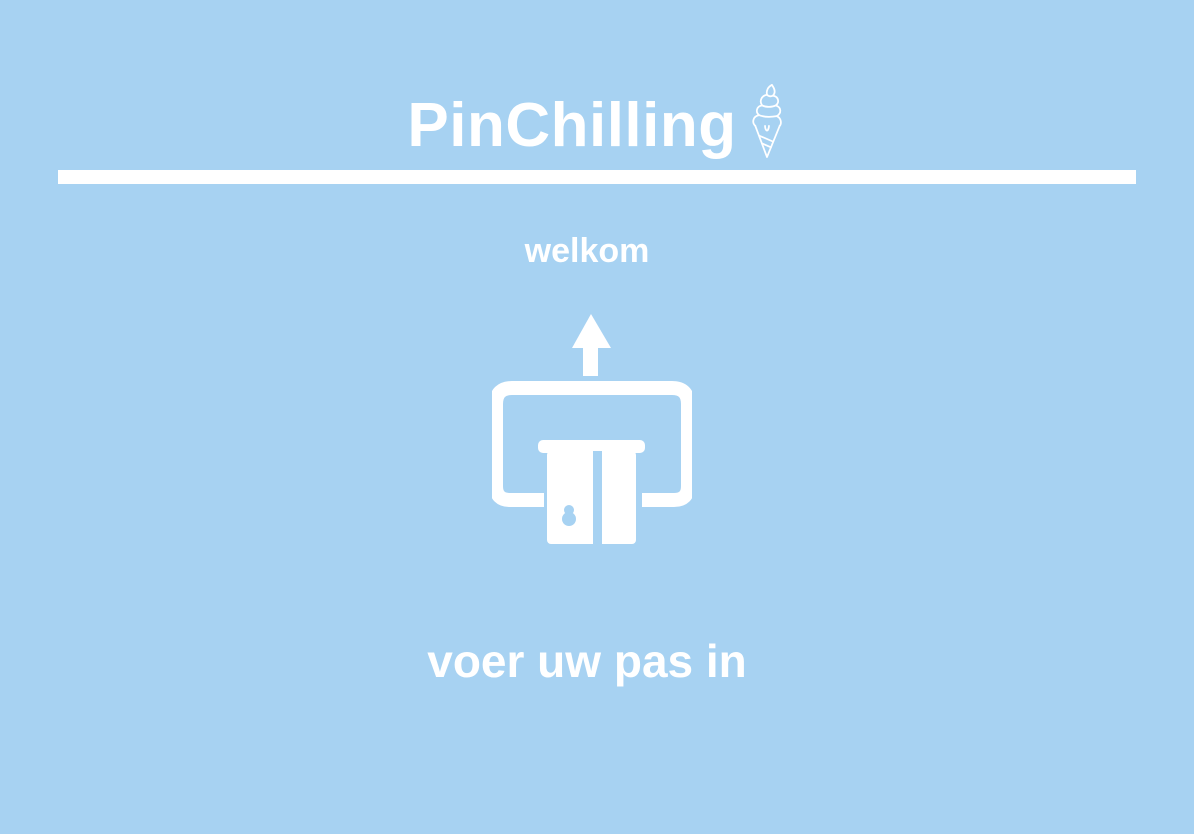  I want to click on welcome-text: welkom, so click(587, 251).